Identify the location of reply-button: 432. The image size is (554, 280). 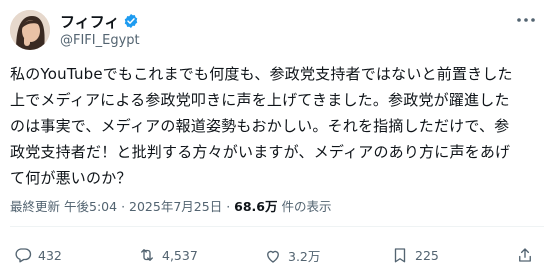
(38, 255).